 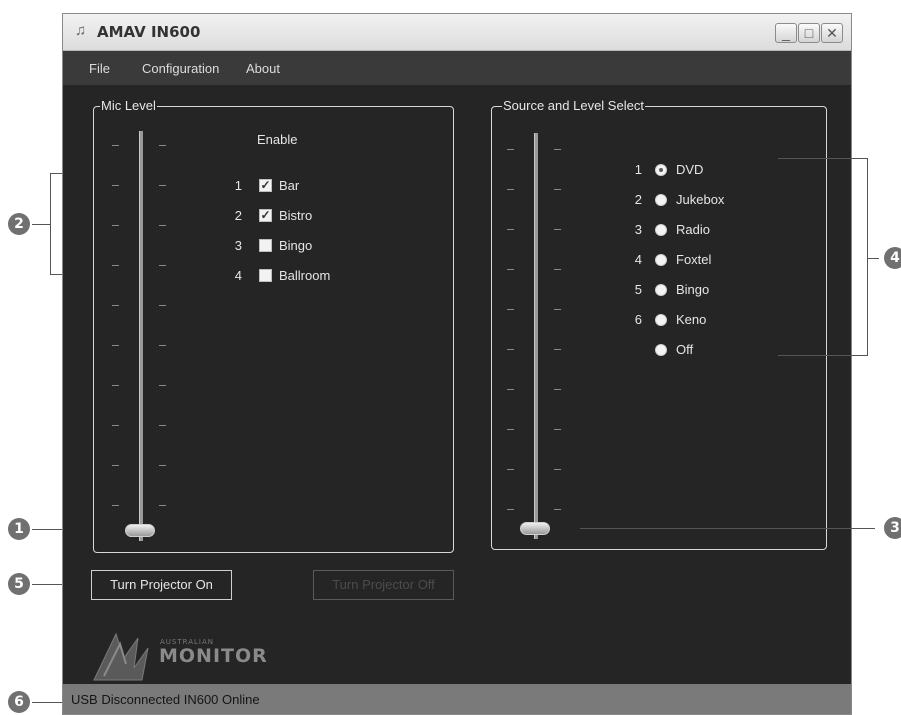 What do you see at coordinates (383, 585) in the screenshot?
I see `turn-projector-off-button: Turn Projector Off` at bounding box center [383, 585].